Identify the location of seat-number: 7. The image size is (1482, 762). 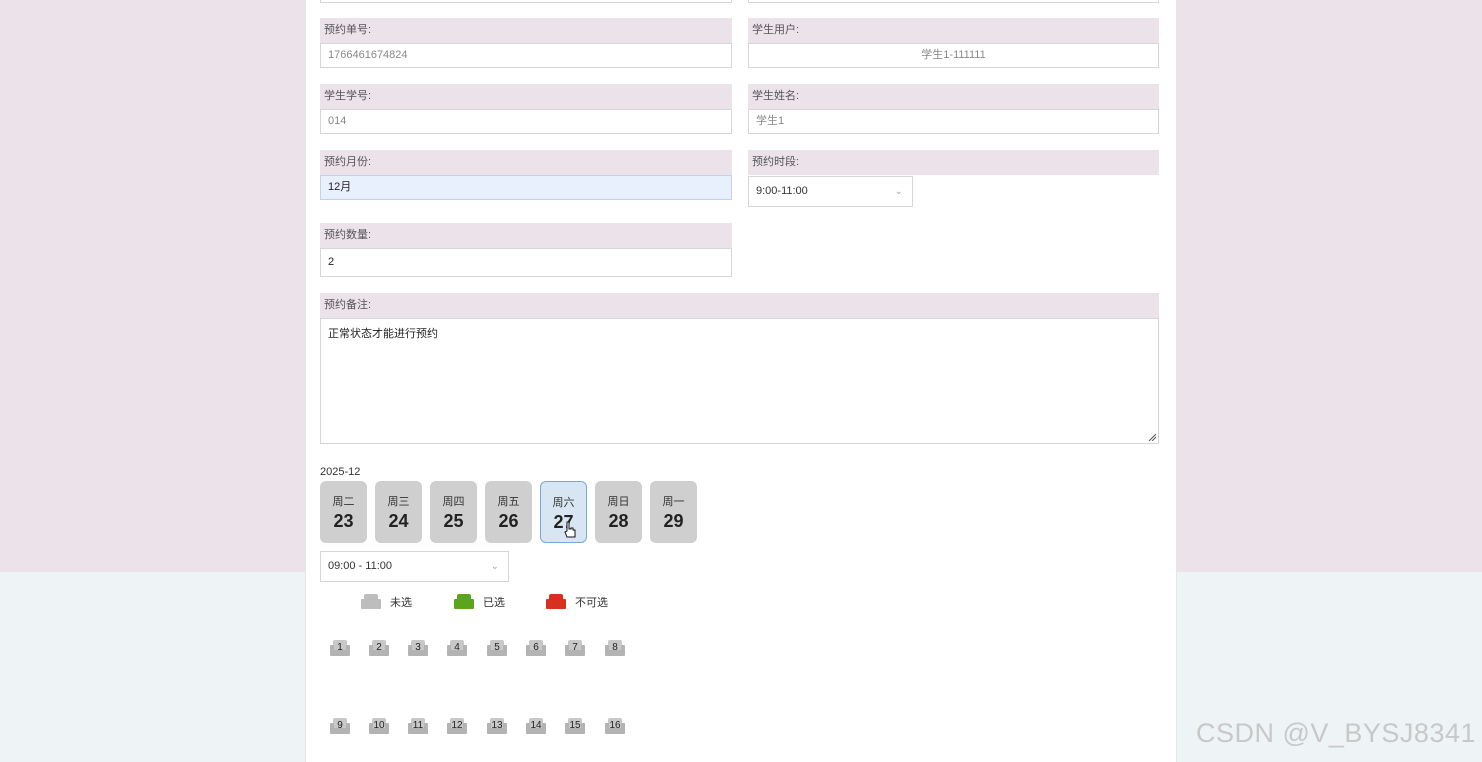
(575, 647).